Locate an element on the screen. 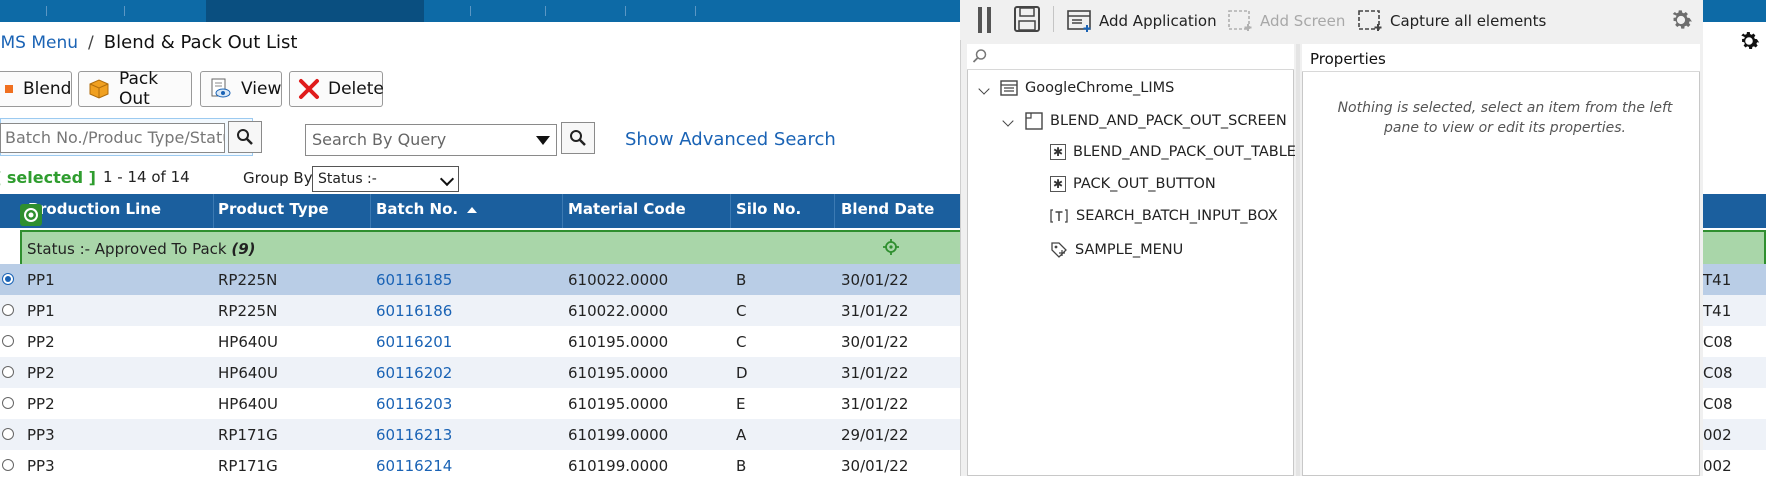 The height and width of the screenshot is (481, 1766). add-screen-icon is located at coordinates (1240, 20).